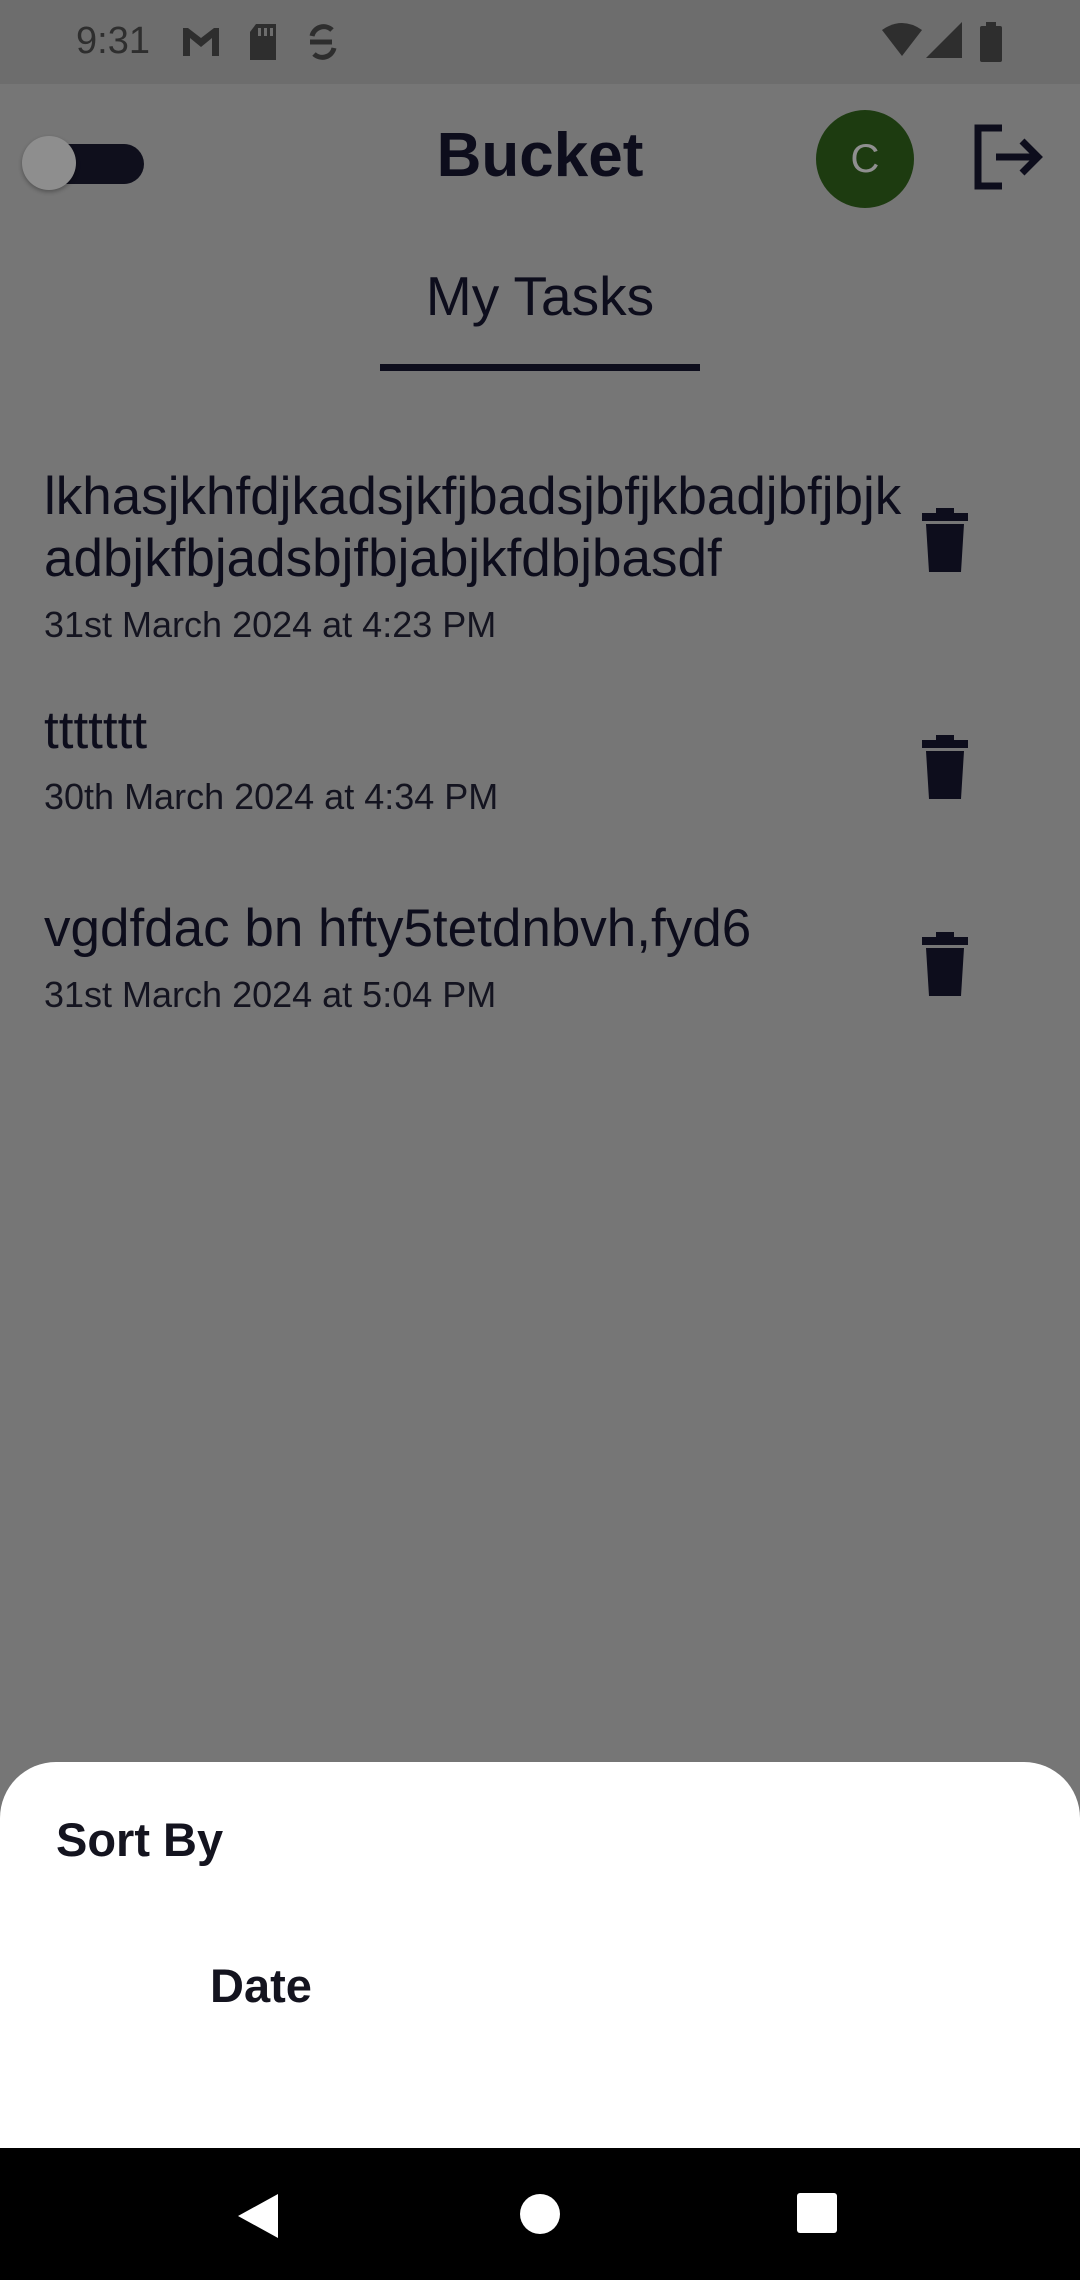 This screenshot has height=2280, width=1080. What do you see at coordinates (544, 759) in the screenshot?
I see `task-item: ttttttt 30th March 2024 at 4:34 PM` at bounding box center [544, 759].